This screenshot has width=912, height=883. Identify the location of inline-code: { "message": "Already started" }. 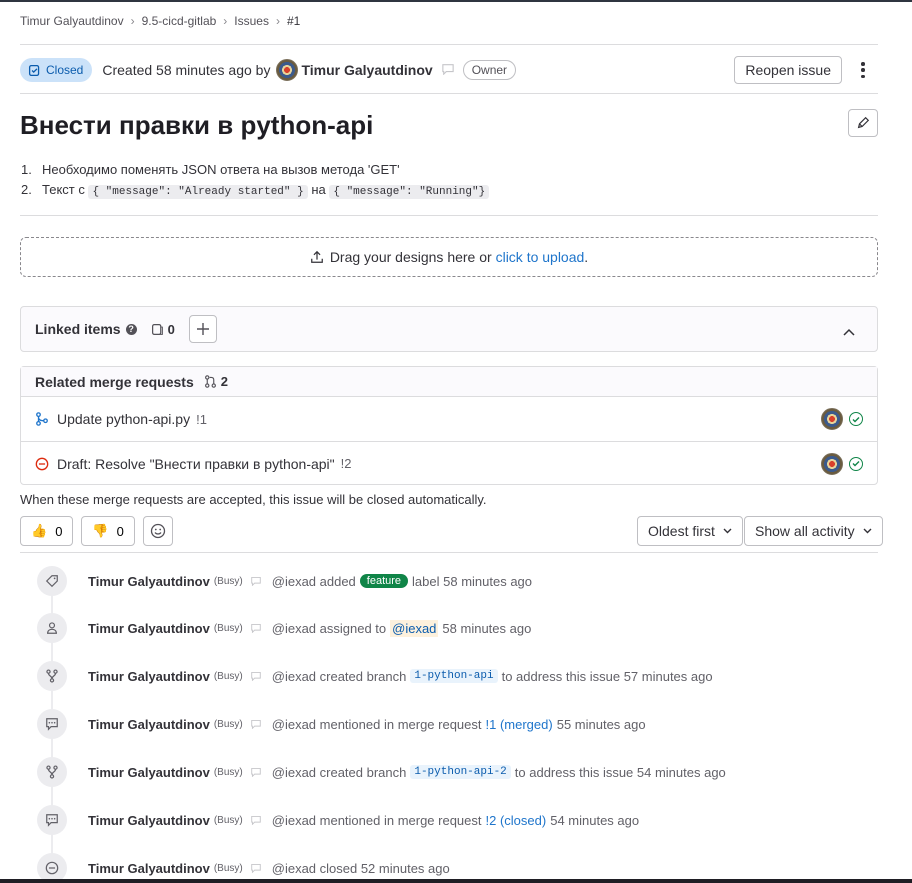
(198, 192).